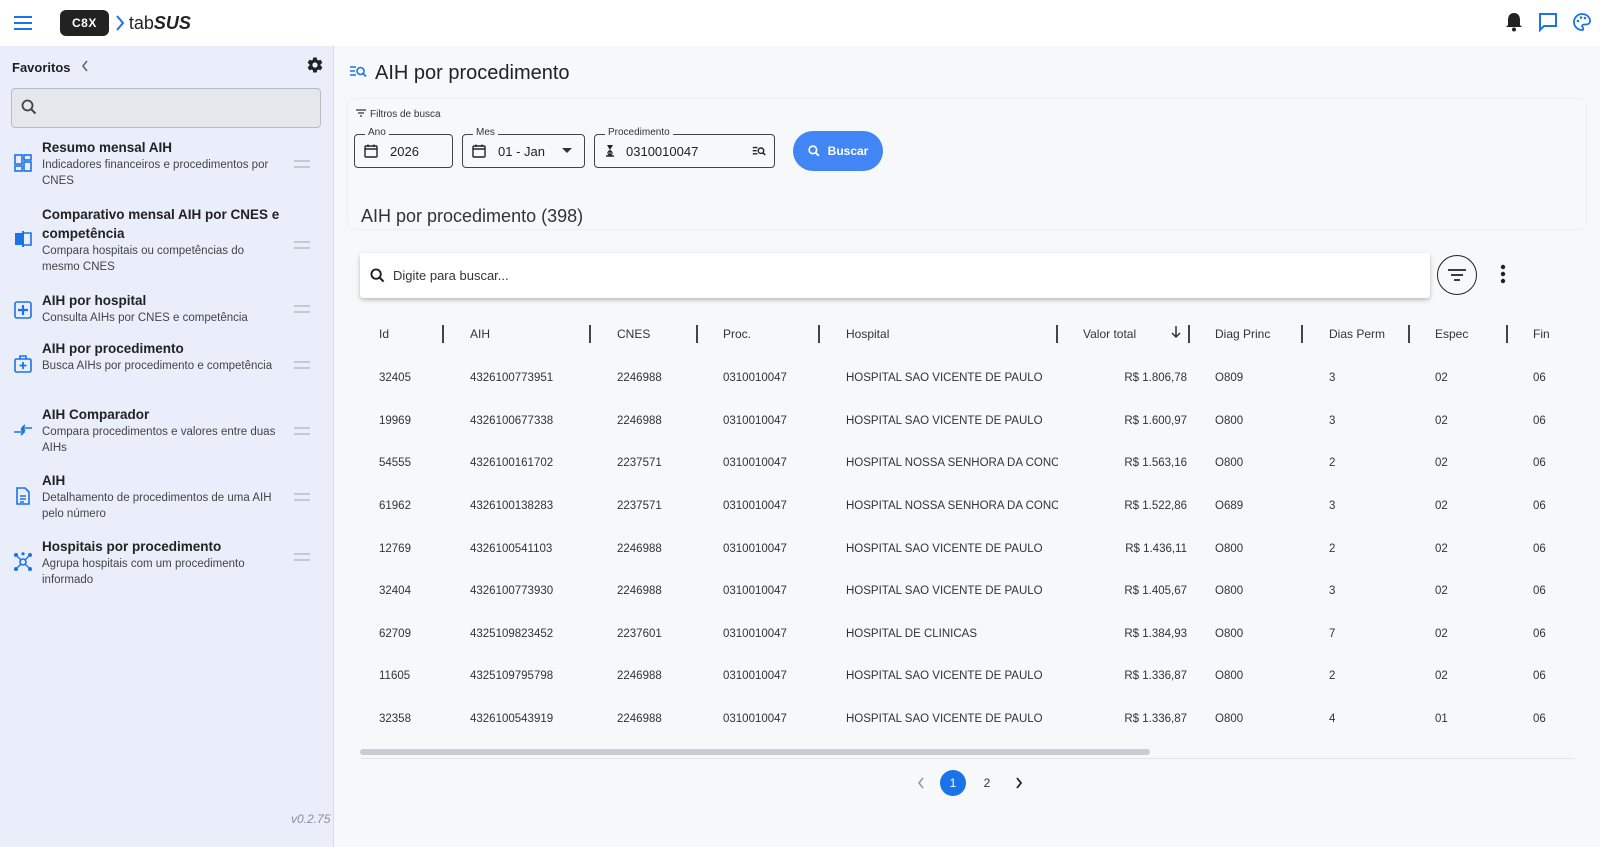  Describe the element at coordinates (1155, 719) in the screenshot. I see `cell-valor-total: R$ 1.336,87` at that location.